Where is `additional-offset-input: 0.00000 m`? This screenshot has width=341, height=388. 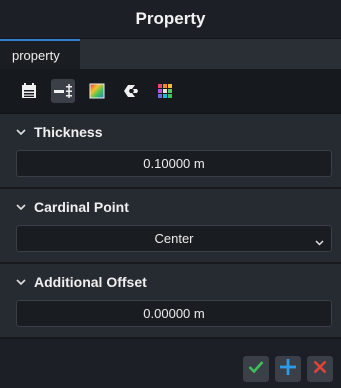
additional-offset-input: 0.00000 m is located at coordinates (174, 313).